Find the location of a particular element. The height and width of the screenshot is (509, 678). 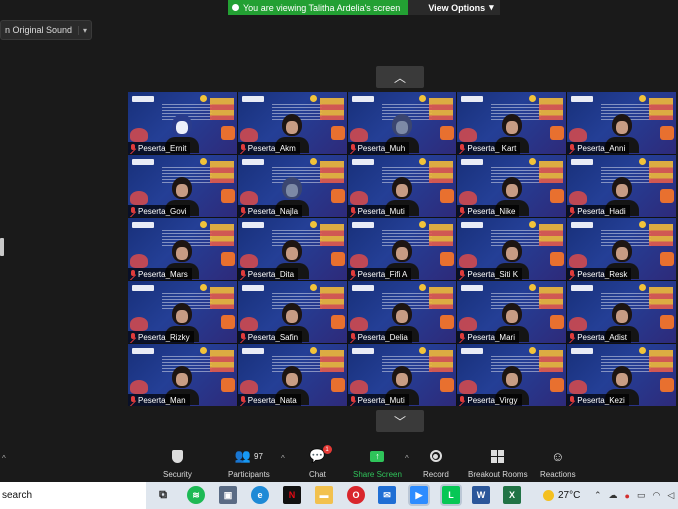

participant-name-tag: Peserta_Nike is located at coordinates (488, 211).